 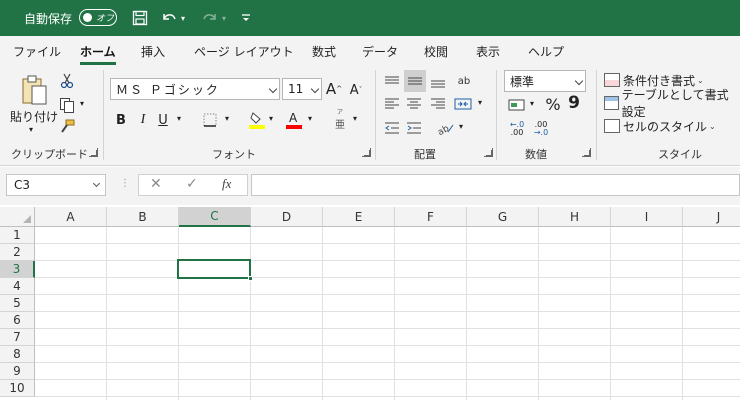 I want to click on alignment-dialog-launcher-icon, so click(x=488, y=152).